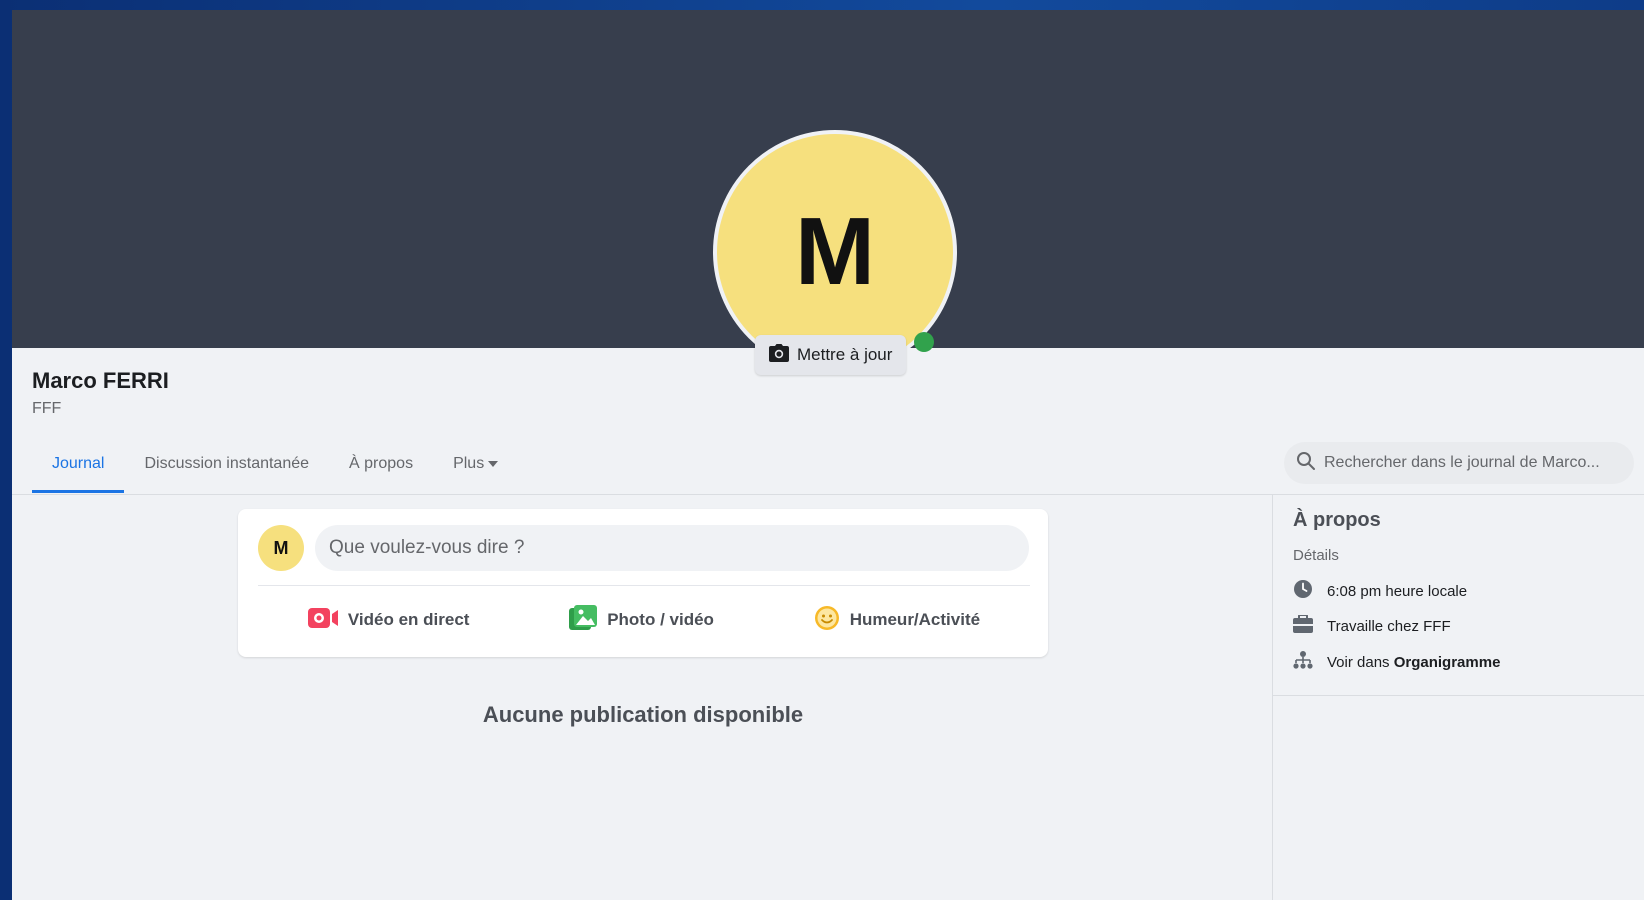 This screenshot has height=900, width=1644. What do you see at coordinates (469, 463) in the screenshot?
I see `tab-label: Plus` at bounding box center [469, 463].